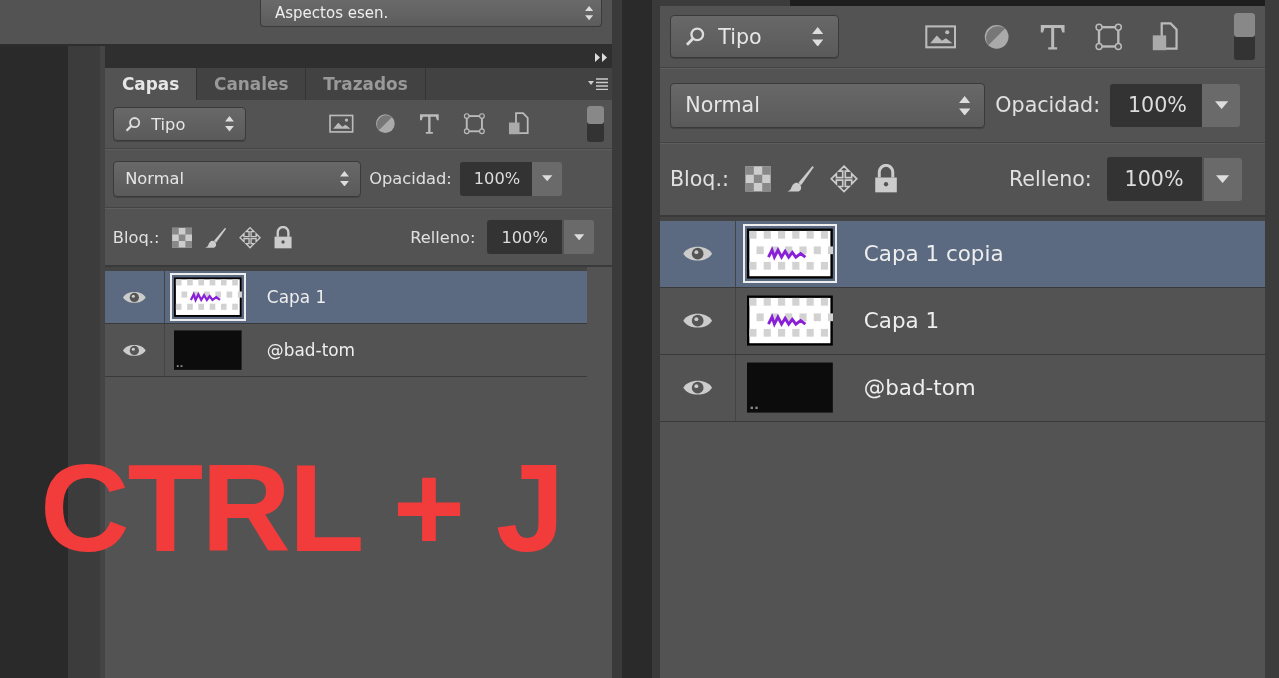 The image size is (1279, 678). I want to click on menu-icon, so click(598, 84).